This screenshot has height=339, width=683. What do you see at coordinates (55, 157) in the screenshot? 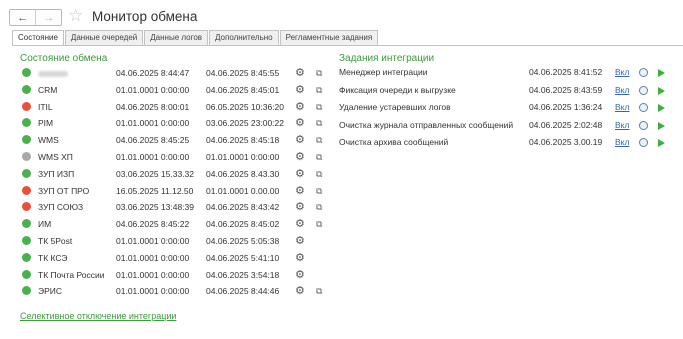
I see `integration-name: WMS ХП` at bounding box center [55, 157].